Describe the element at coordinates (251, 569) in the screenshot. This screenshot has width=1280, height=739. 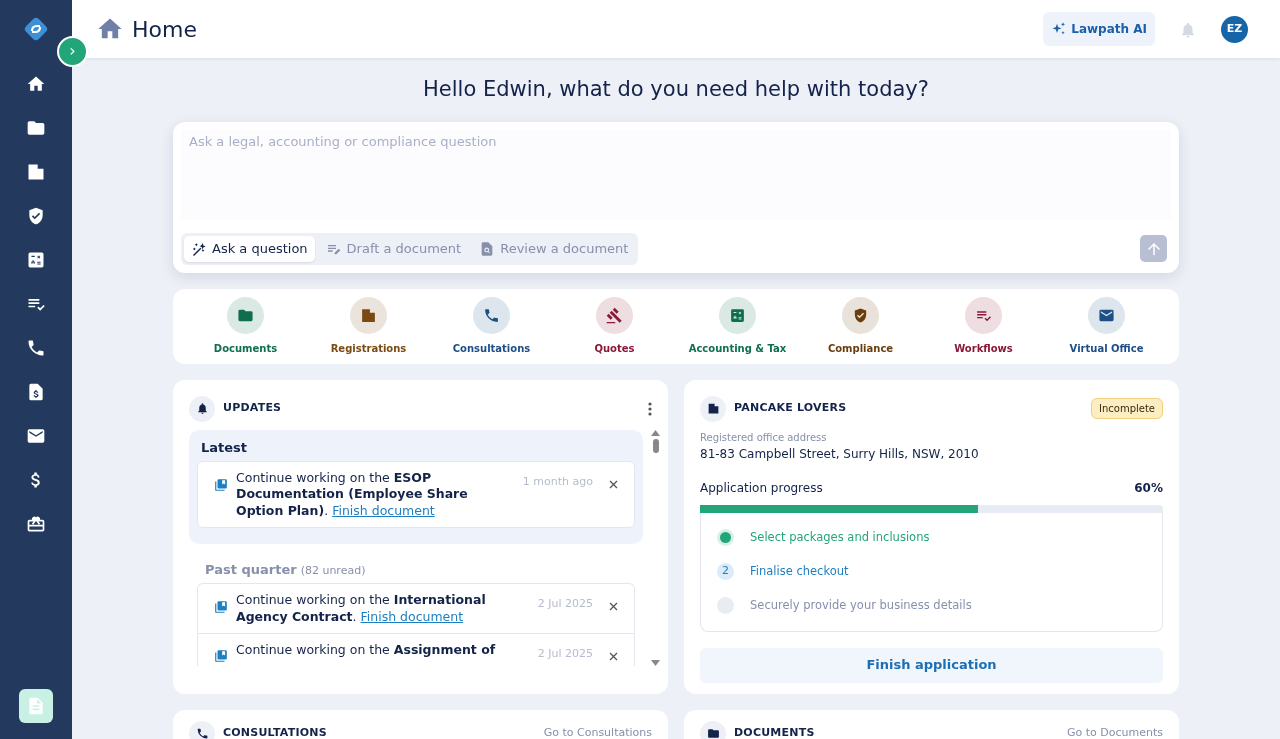
I see `section-heading: Past quarter` at that location.